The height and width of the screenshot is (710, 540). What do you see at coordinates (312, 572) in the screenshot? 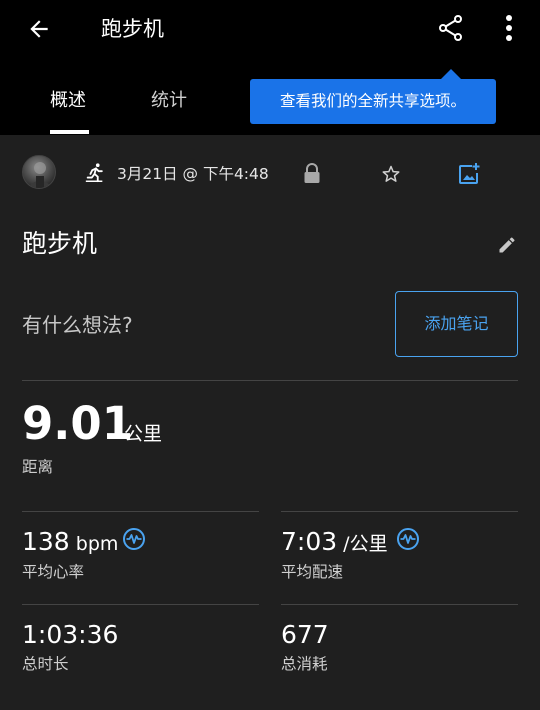
I see `avg-pace-label: 平均配速` at bounding box center [312, 572].